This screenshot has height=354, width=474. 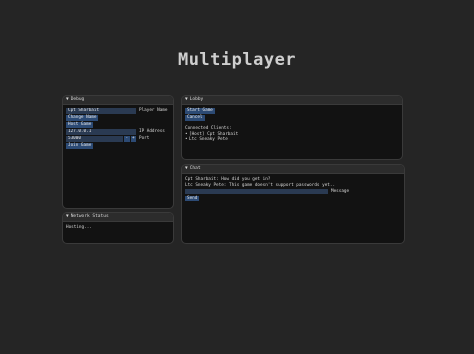 What do you see at coordinates (144, 139) in the screenshot?
I see `port-label: Port` at bounding box center [144, 139].